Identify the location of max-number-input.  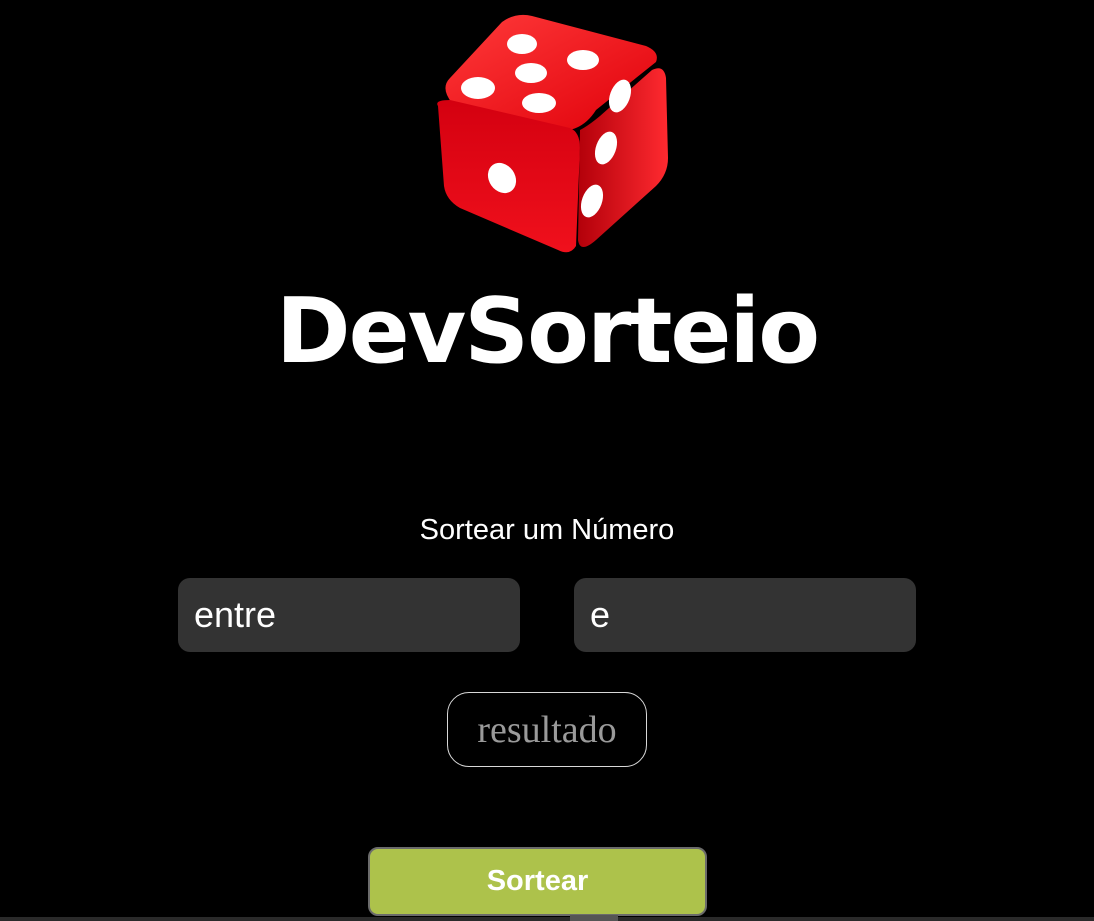
(745, 615).